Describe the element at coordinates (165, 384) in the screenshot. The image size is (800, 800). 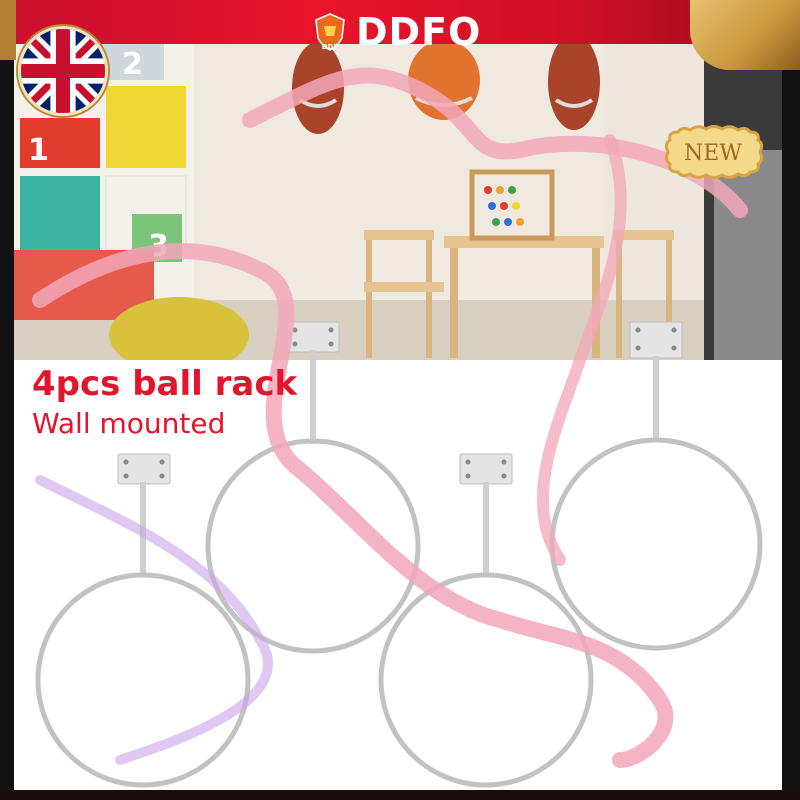
I see `product-title: 4pcs ball rack` at that location.